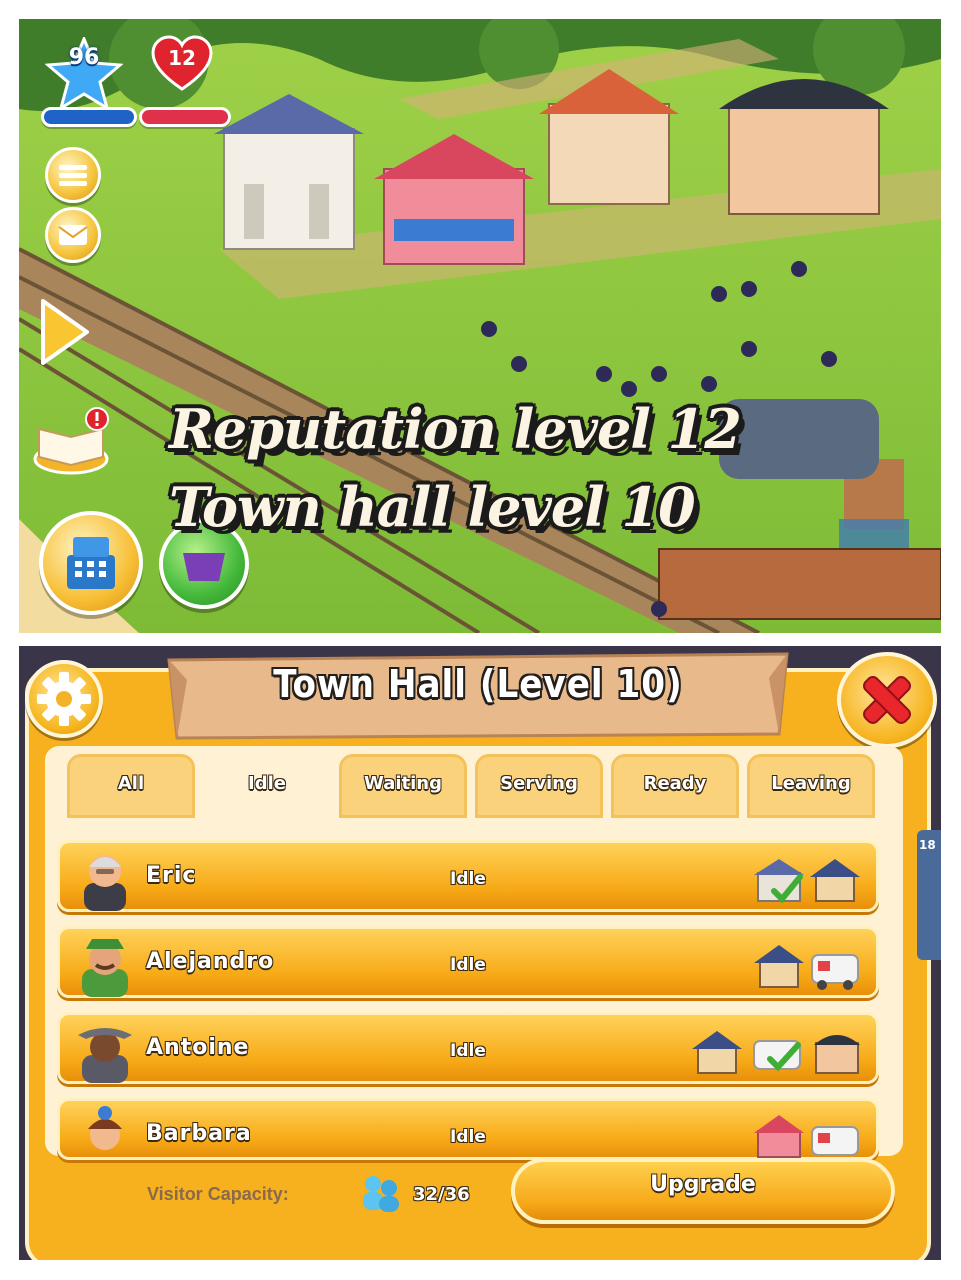  I want to click on town-hall-icon, so click(779, 881).